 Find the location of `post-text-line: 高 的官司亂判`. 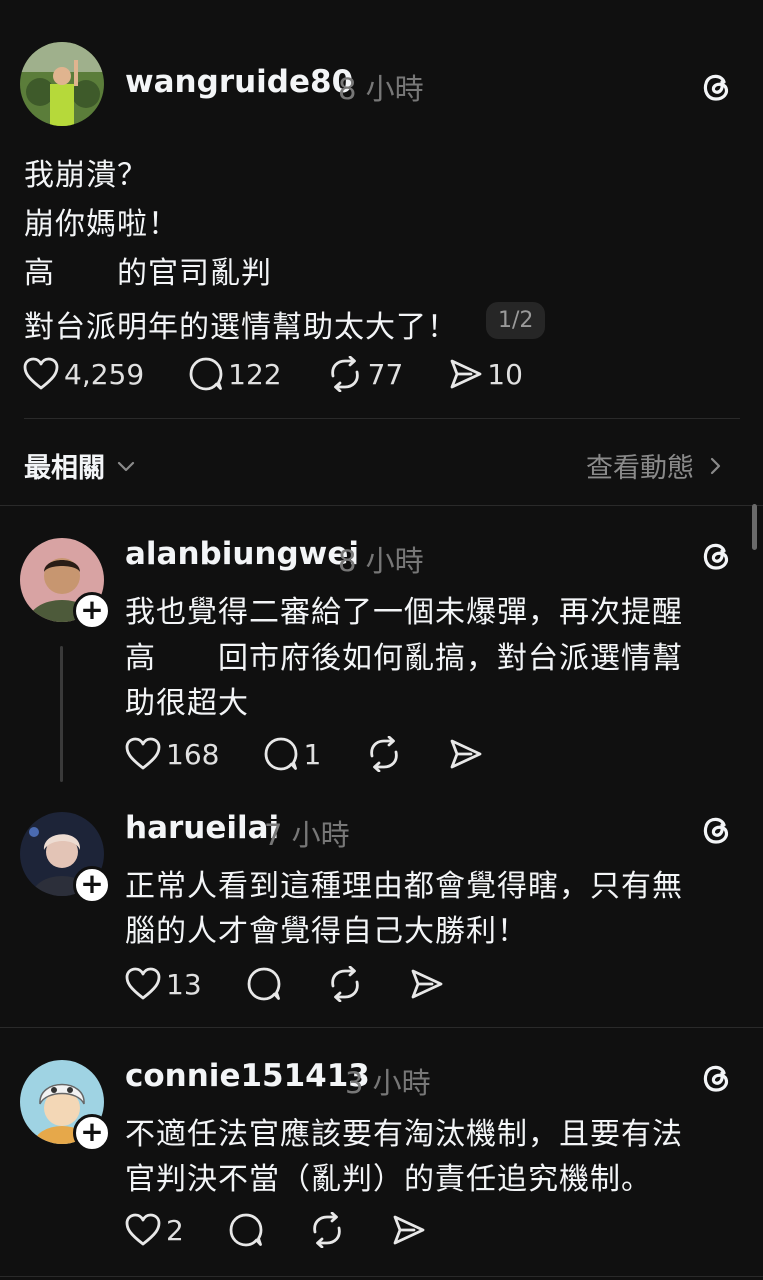

post-text-line: 高 的官司亂判 is located at coordinates (148, 273).